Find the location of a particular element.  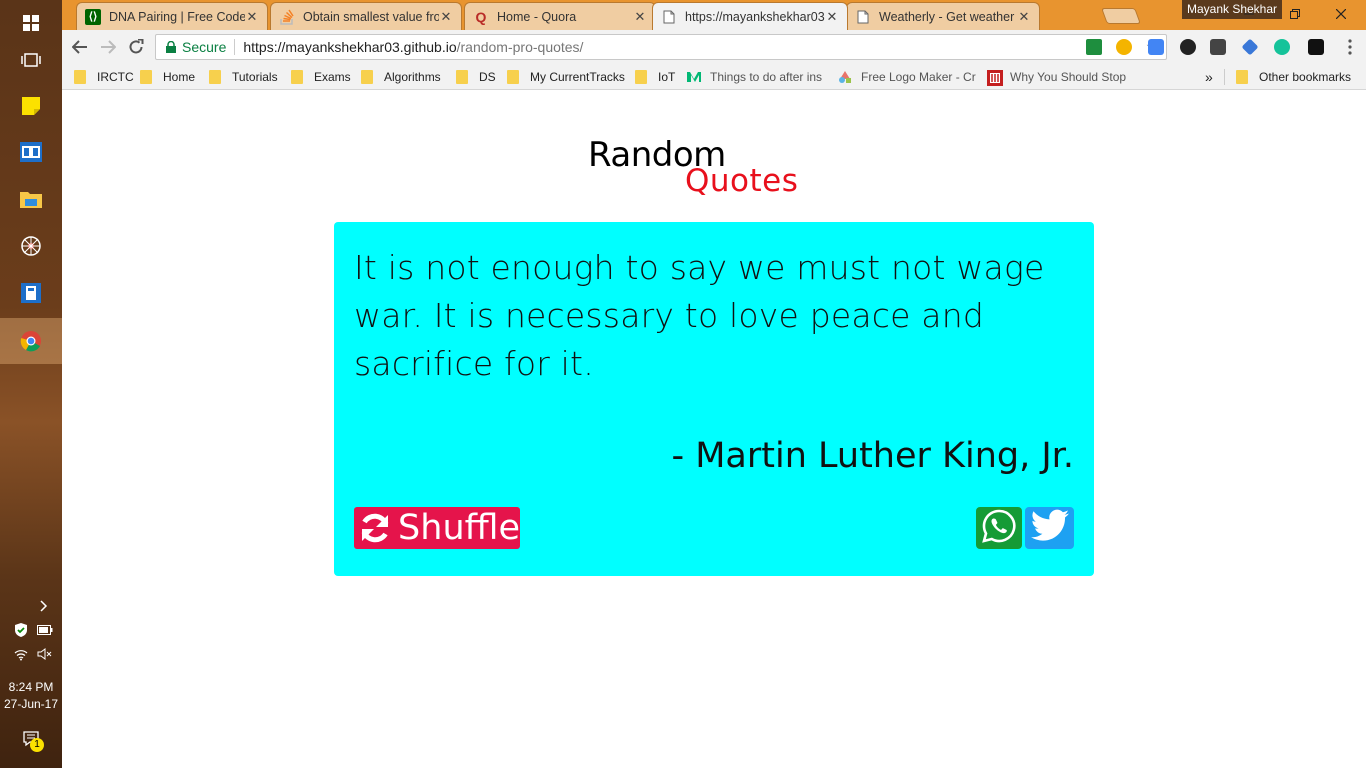

tab-title: DNA Pairing | Free Code is located at coordinates (177, 16).